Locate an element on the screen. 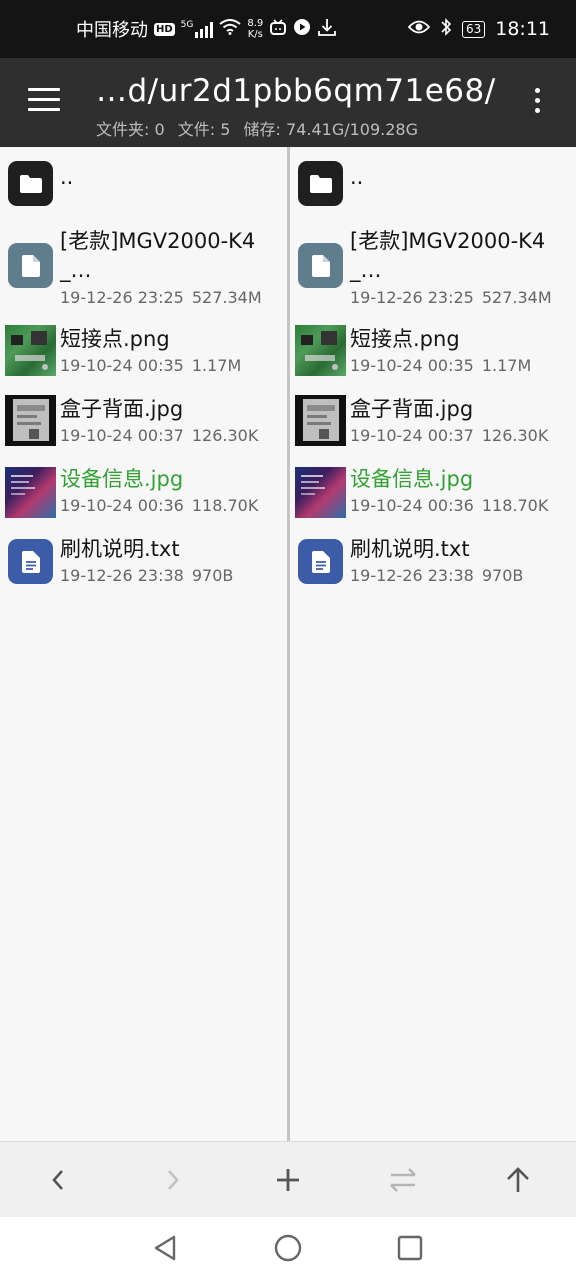  system-nav-bar is located at coordinates (288, 1248).